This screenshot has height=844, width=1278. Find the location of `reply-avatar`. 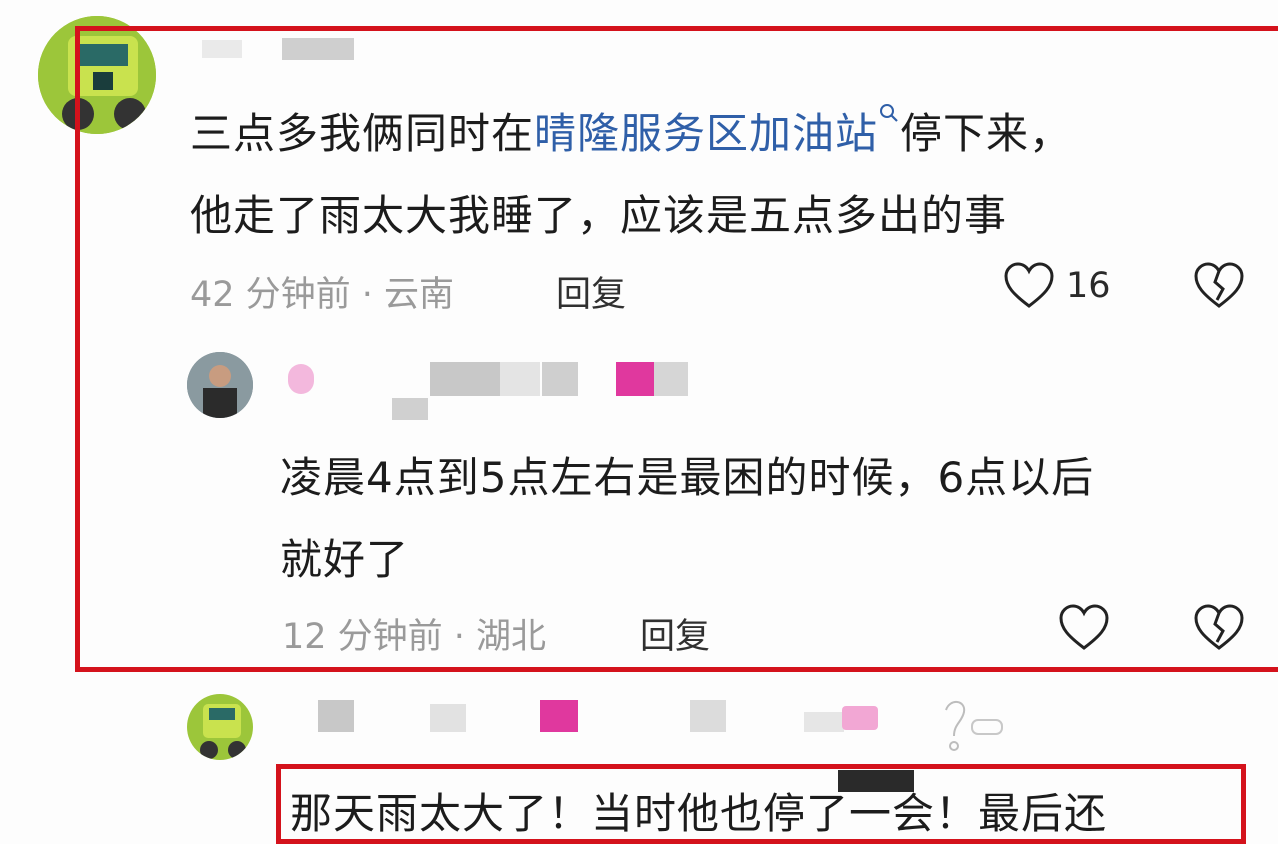

reply-avatar is located at coordinates (220, 385).